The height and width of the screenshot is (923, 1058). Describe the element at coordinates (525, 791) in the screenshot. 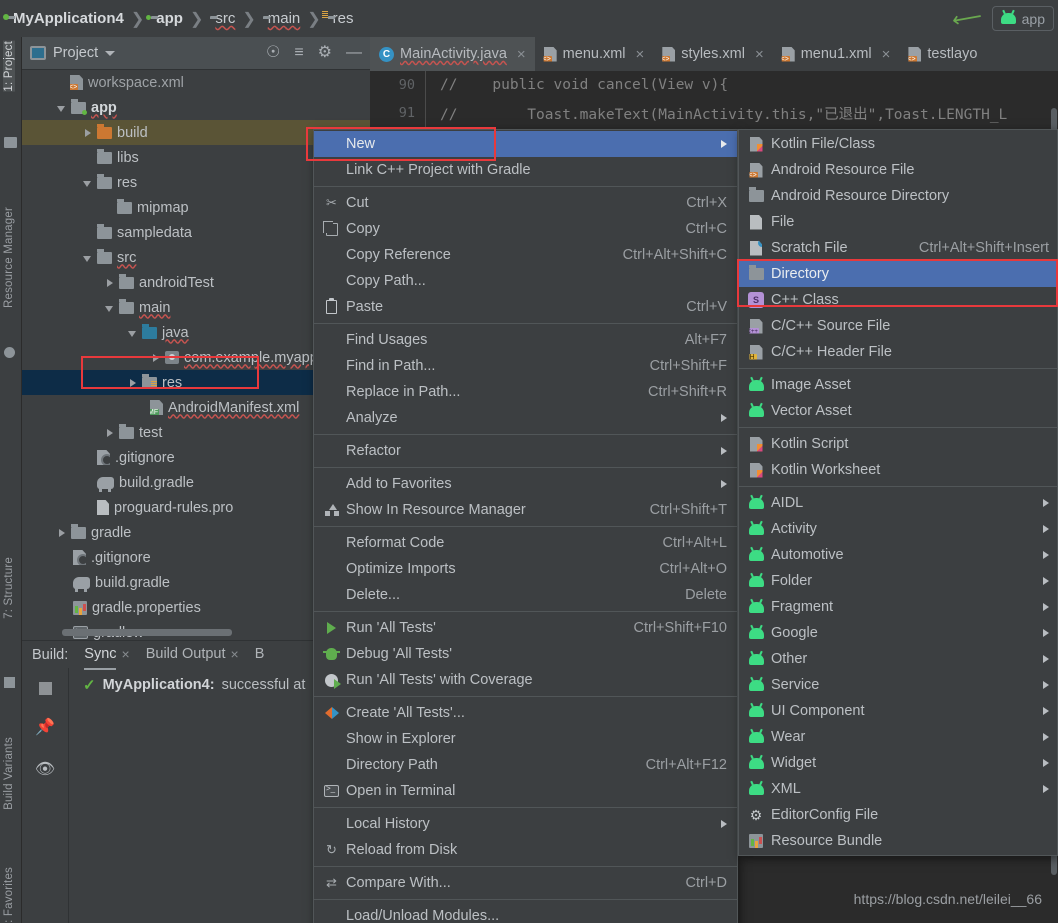

I see `menu-item-open-in-terminal: Open in Terminal` at that location.